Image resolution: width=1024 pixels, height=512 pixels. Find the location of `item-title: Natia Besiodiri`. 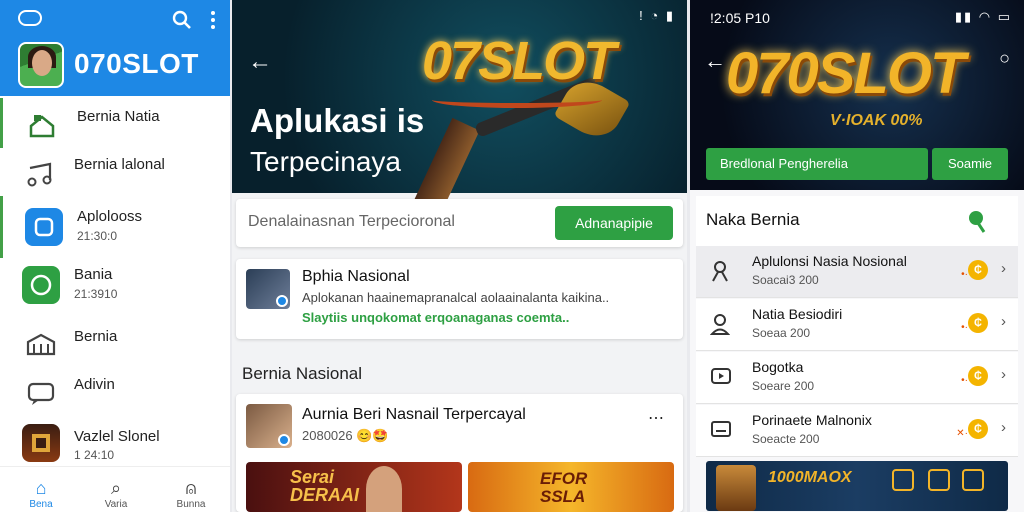

item-title: Natia Besiodiri is located at coordinates (797, 314).